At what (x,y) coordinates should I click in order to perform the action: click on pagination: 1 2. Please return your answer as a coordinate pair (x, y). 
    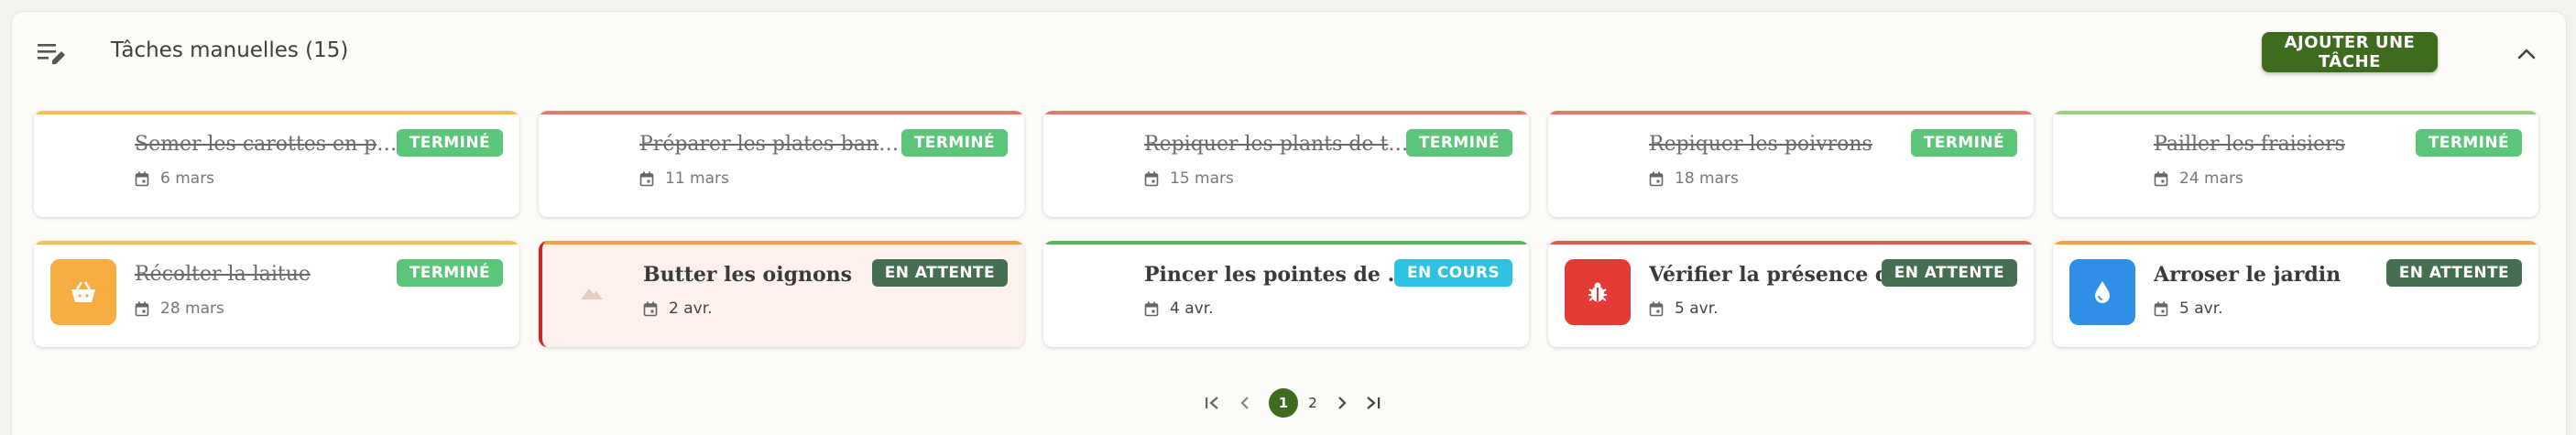
    Looking at the image, I should click on (1289, 405).